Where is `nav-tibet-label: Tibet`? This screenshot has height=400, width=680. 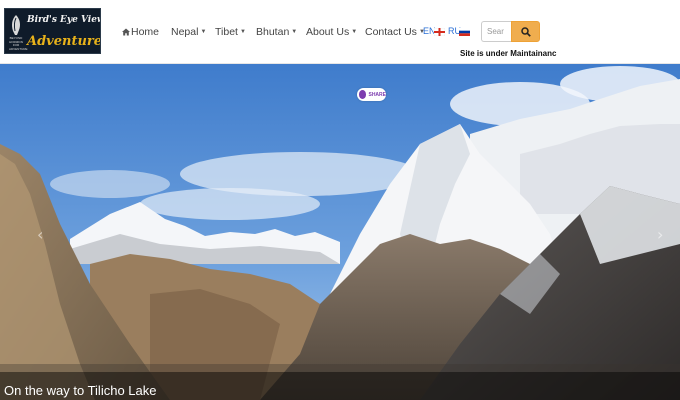 nav-tibet-label: Tibet is located at coordinates (226, 32).